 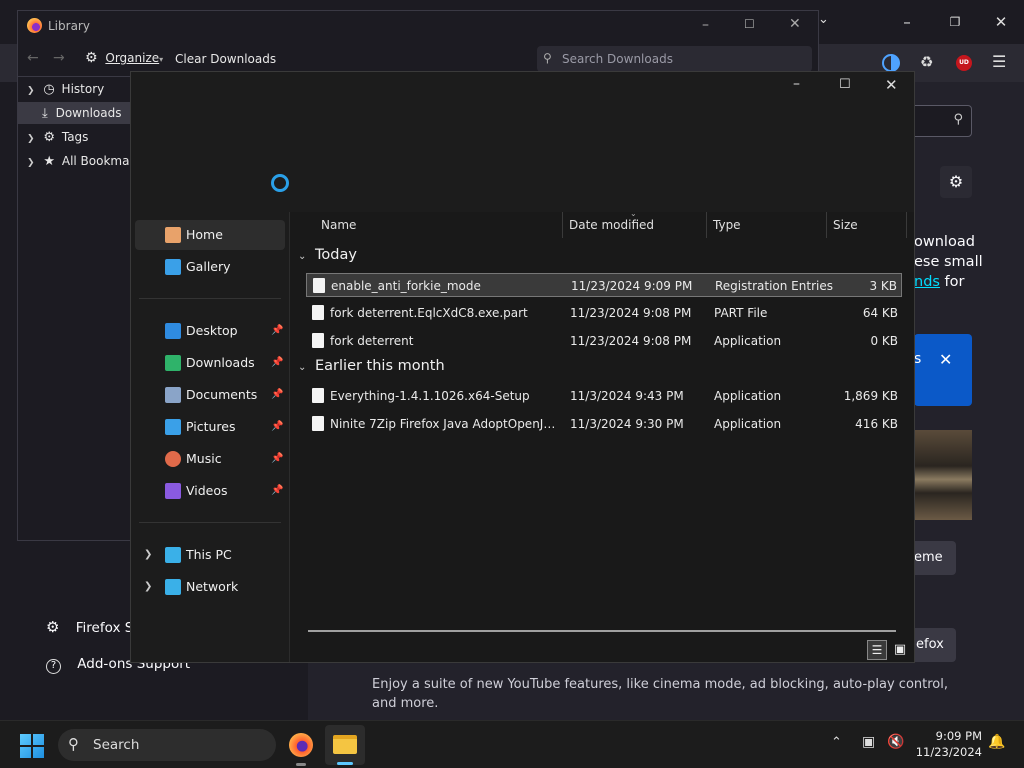 I want to click on downloads-icon, so click(x=173, y=363).